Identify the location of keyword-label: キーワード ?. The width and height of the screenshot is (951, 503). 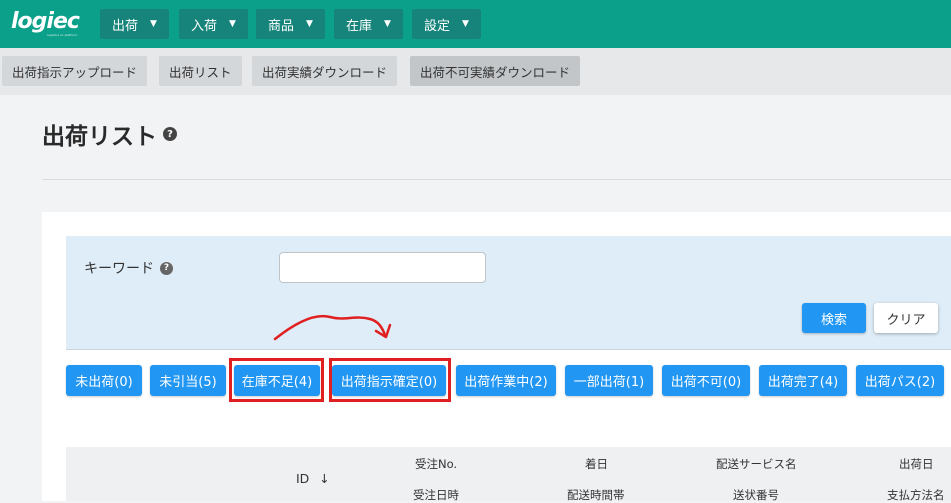
(128, 268).